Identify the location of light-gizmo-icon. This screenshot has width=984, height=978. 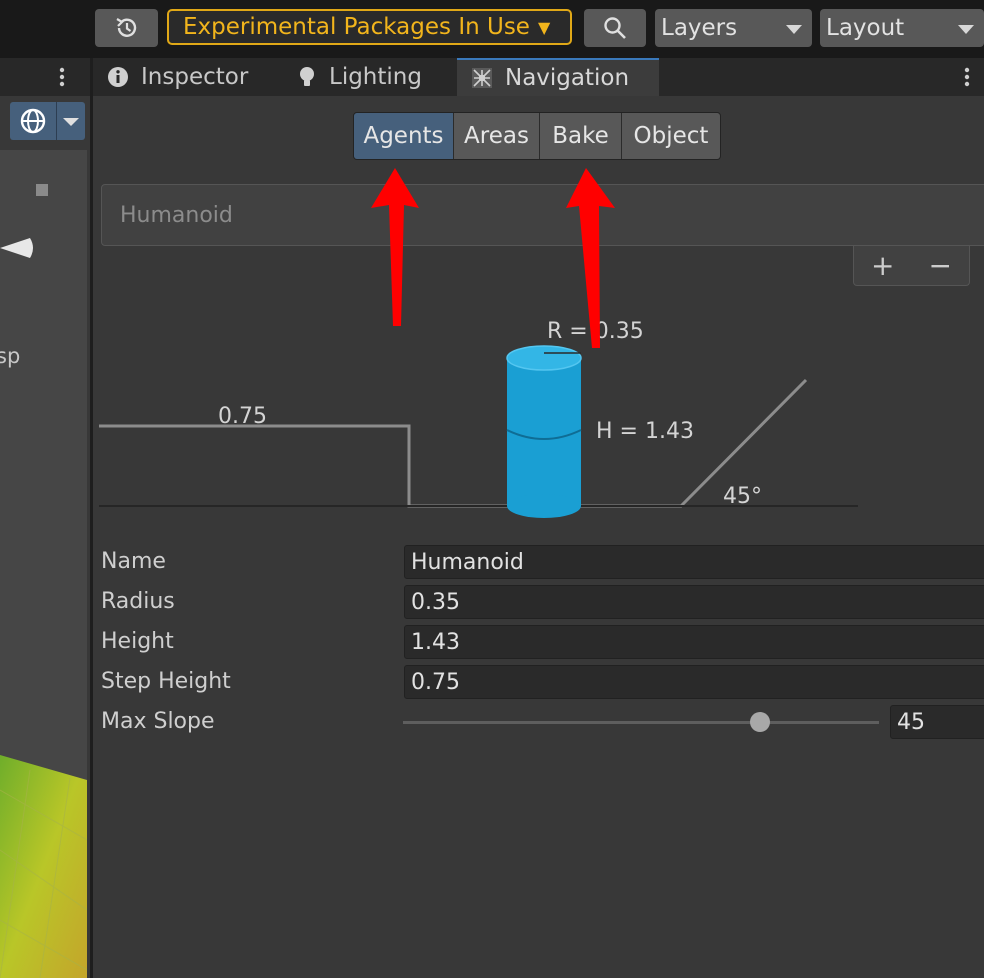
(16, 248).